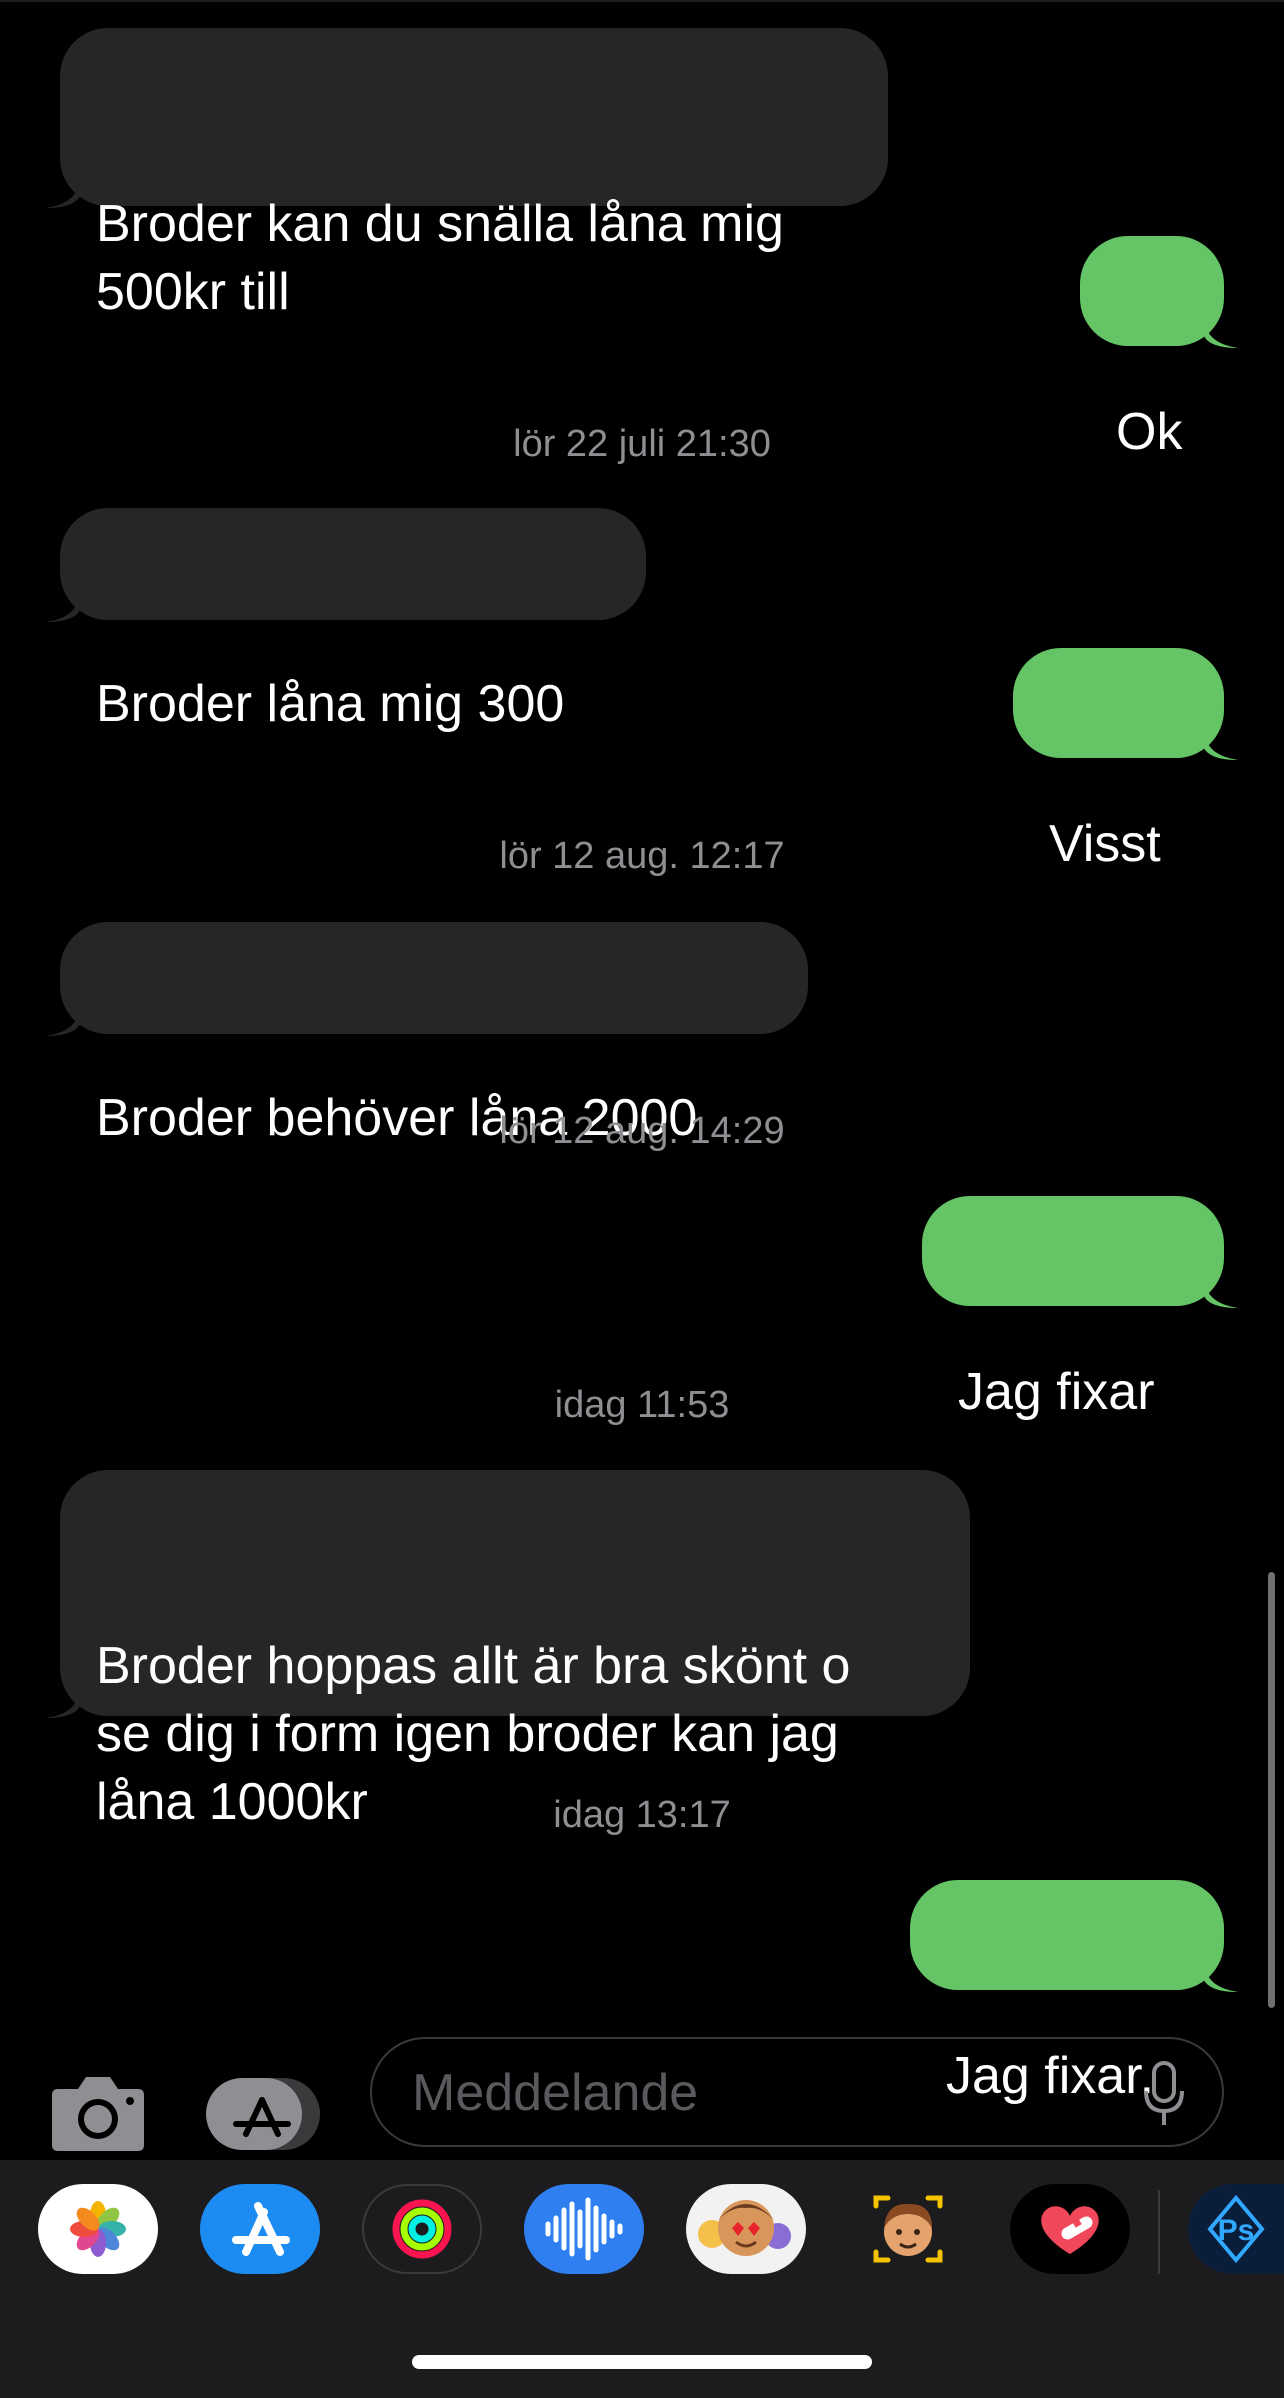  I want to click on message-input, so click(762, 2093).